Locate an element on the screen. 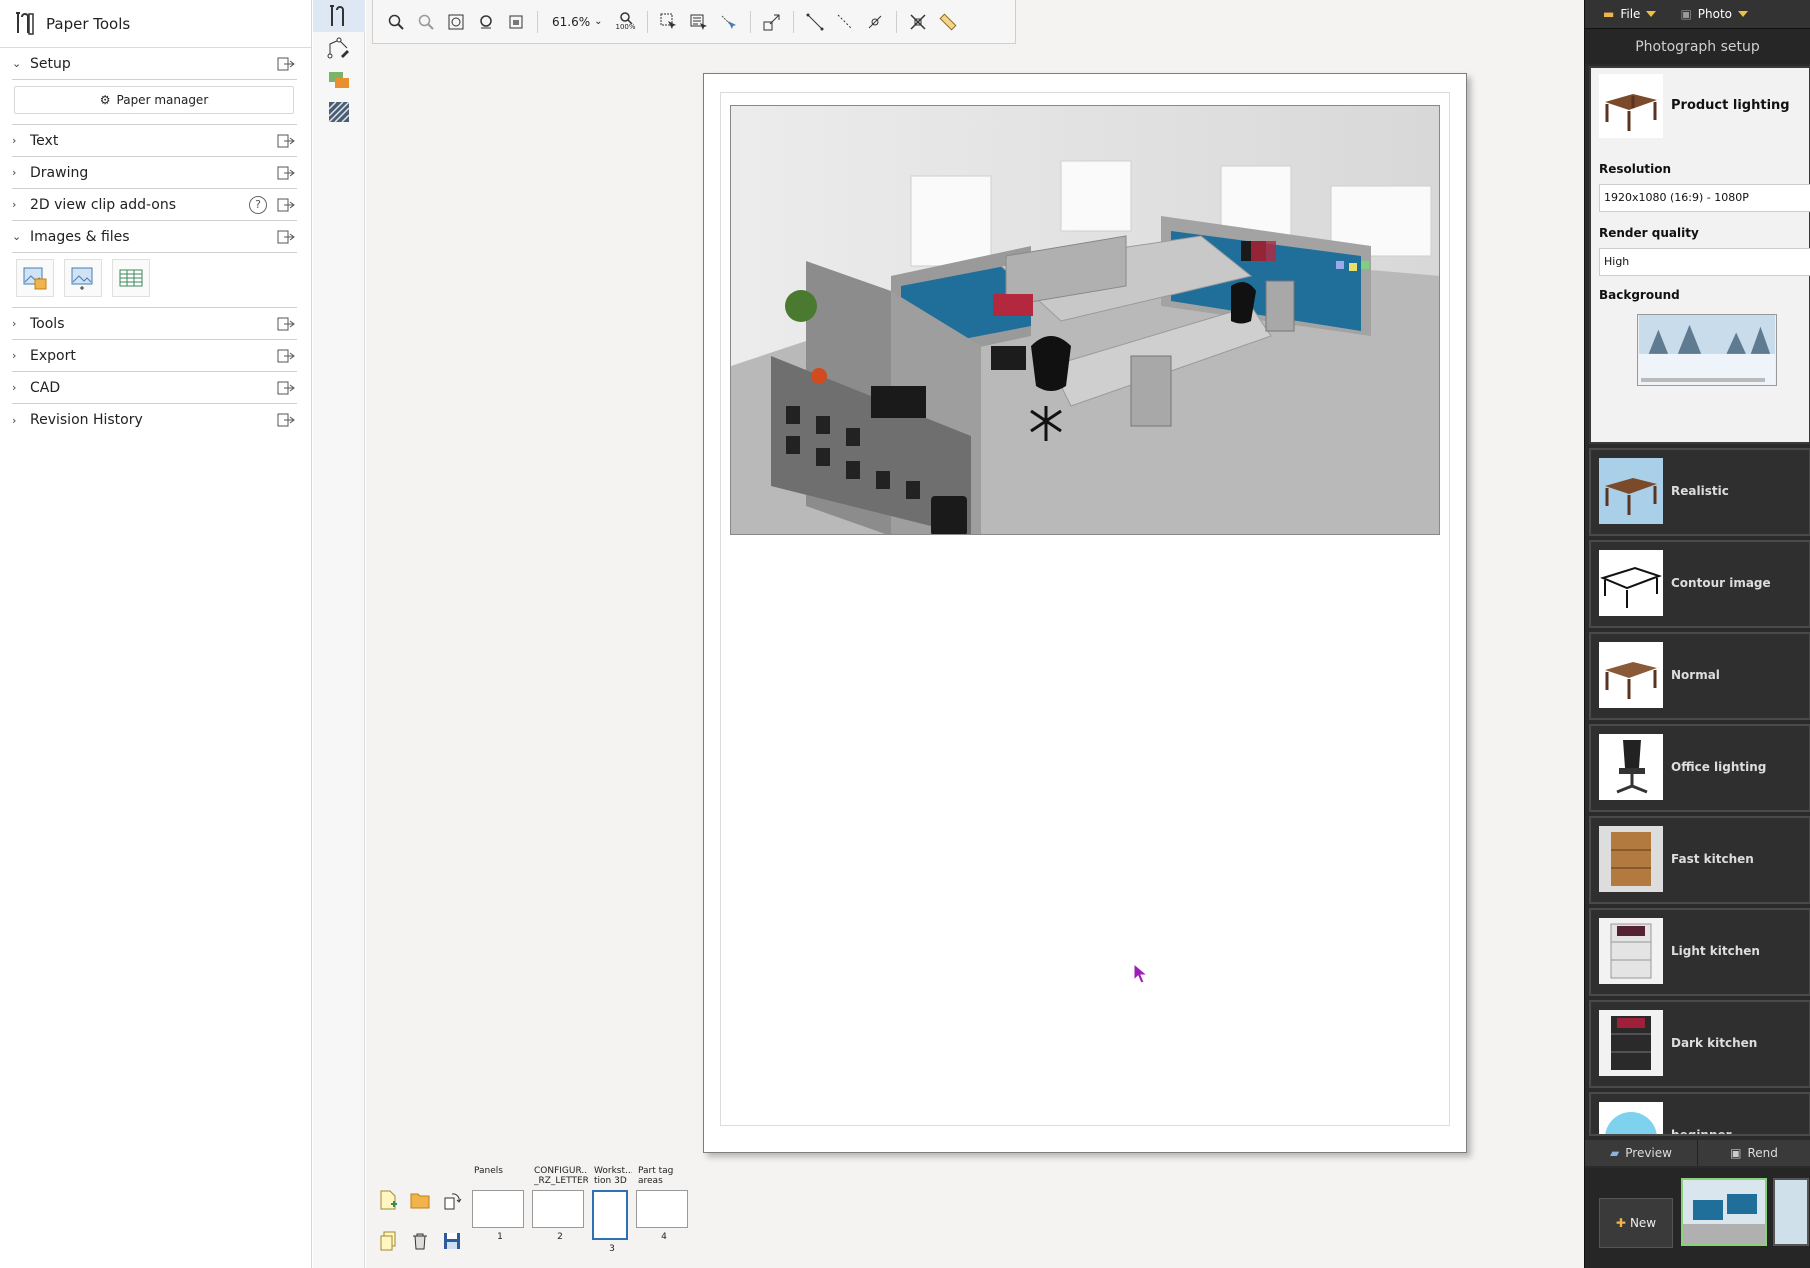 This screenshot has height=1268, width=1810. preset-realistic: Realistic is located at coordinates (1699, 492).